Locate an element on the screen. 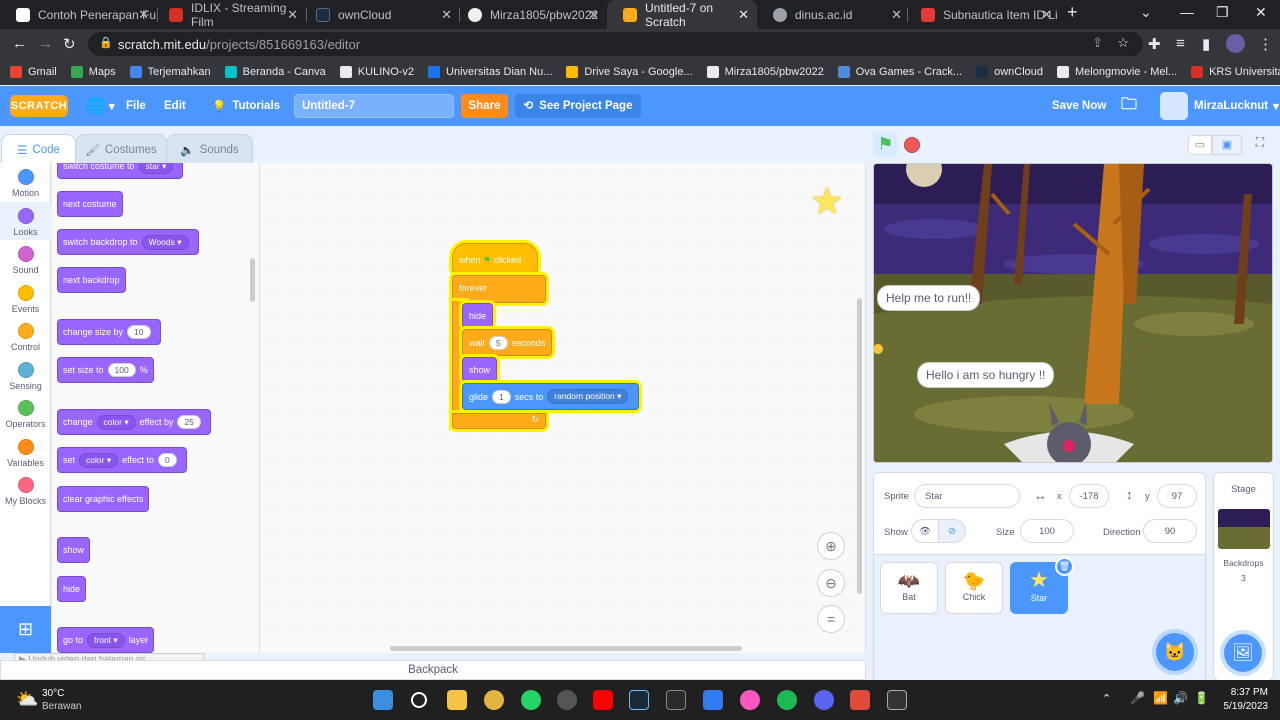 The width and height of the screenshot is (1280, 720). category-sensing: Sensing is located at coordinates (25, 375).